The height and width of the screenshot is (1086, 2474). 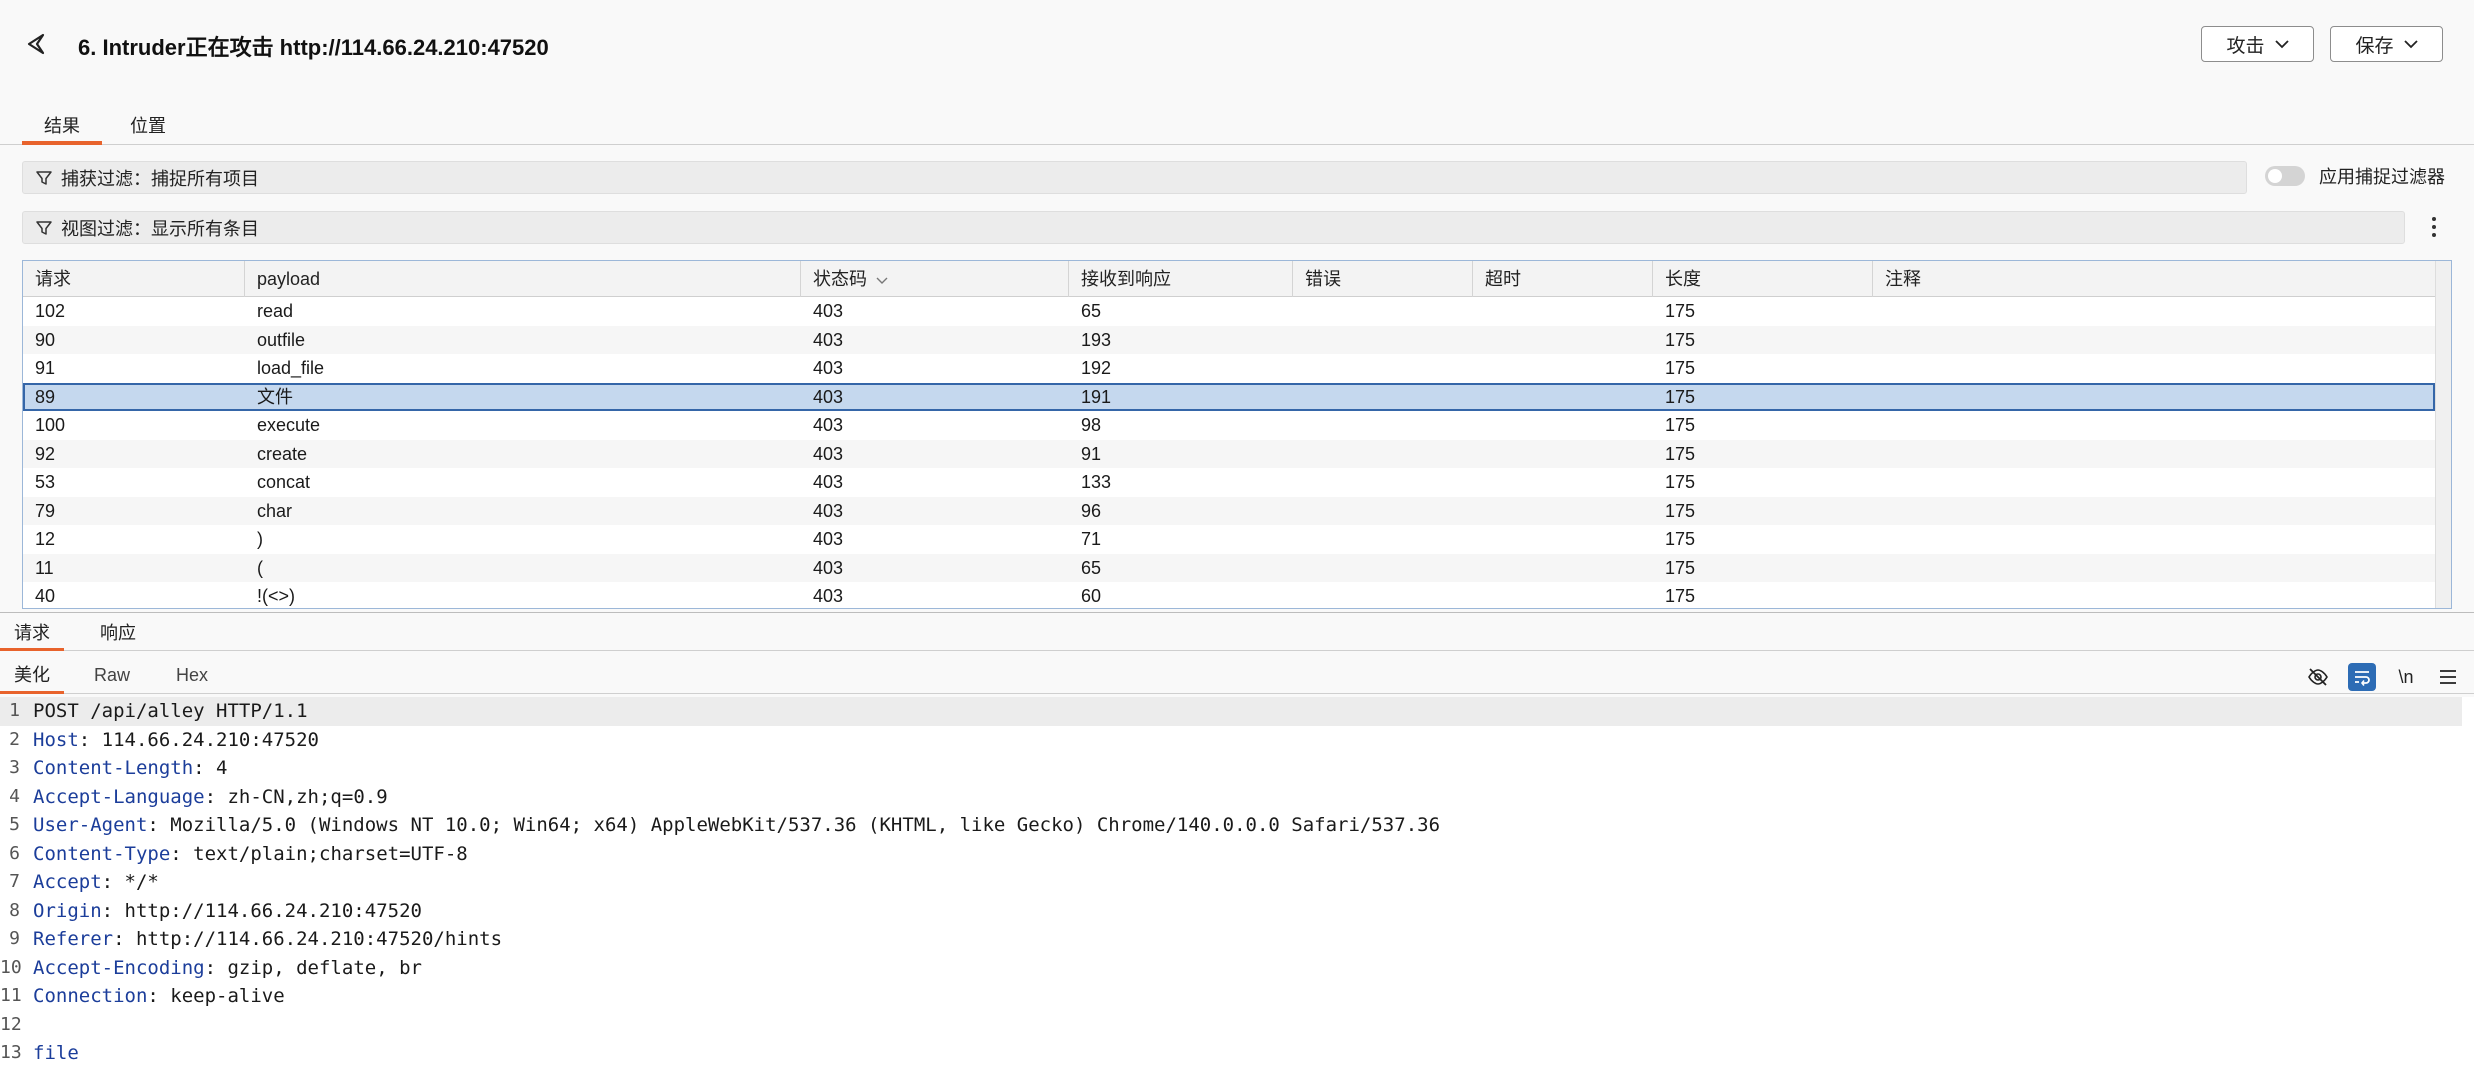 I want to click on table-row: 53 concat 403 133 175, so click(x=1229, y=482).